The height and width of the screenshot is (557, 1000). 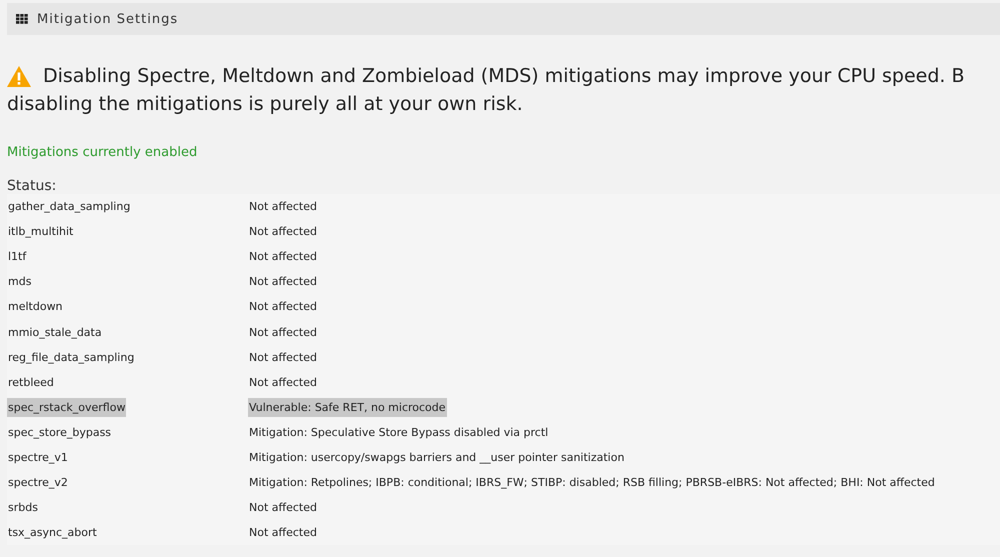 I want to click on table-cell-text: spectre_v1, so click(x=38, y=458).